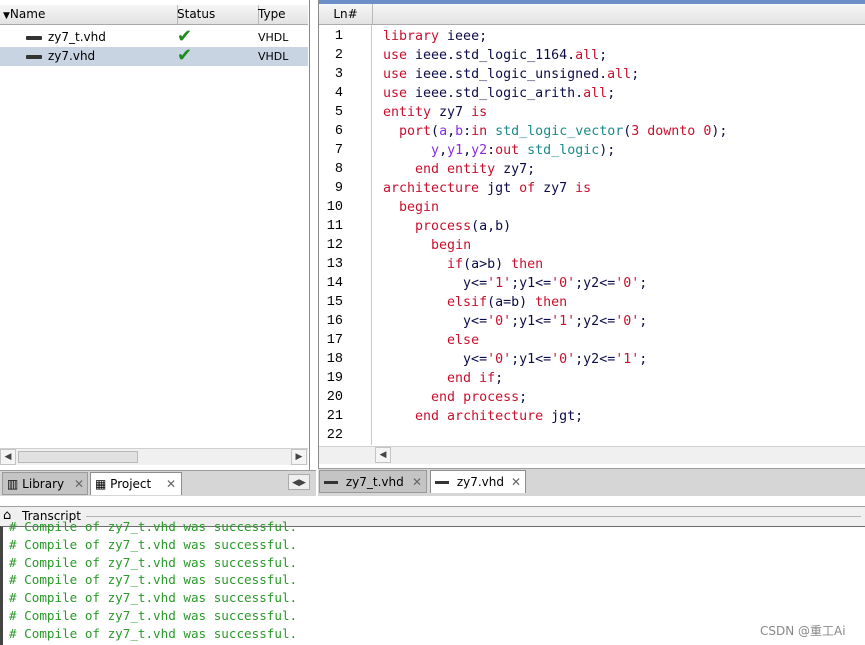  What do you see at coordinates (803, 631) in the screenshot?
I see `watermark: CSDN @重工Ai` at bounding box center [803, 631].